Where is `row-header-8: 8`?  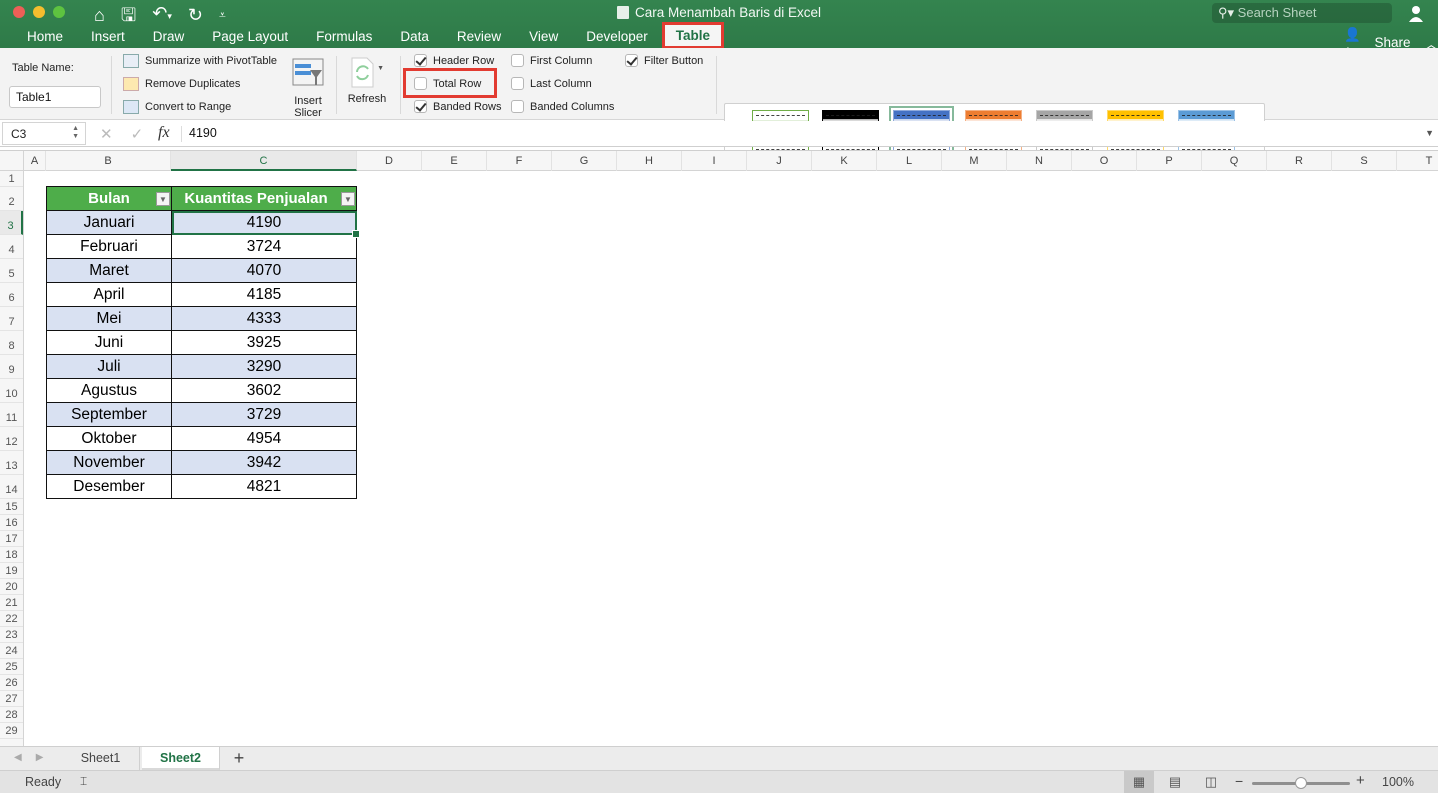 row-header-8: 8 is located at coordinates (11, 343).